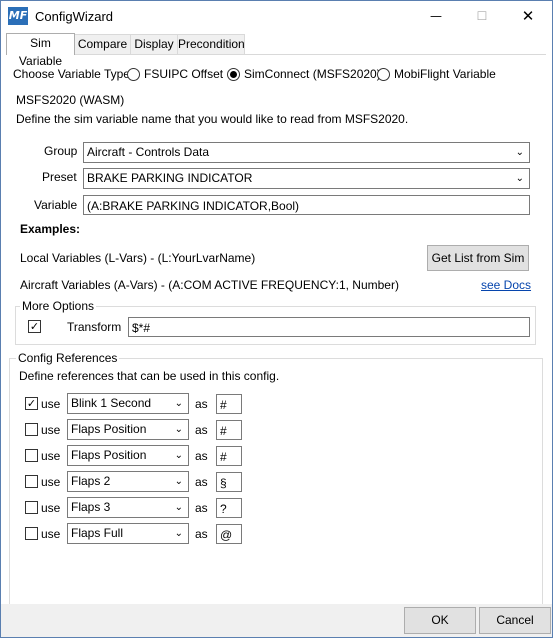  What do you see at coordinates (102, 44) in the screenshot?
I see `tab-compare: Compare` at bounding box center [102, 44].